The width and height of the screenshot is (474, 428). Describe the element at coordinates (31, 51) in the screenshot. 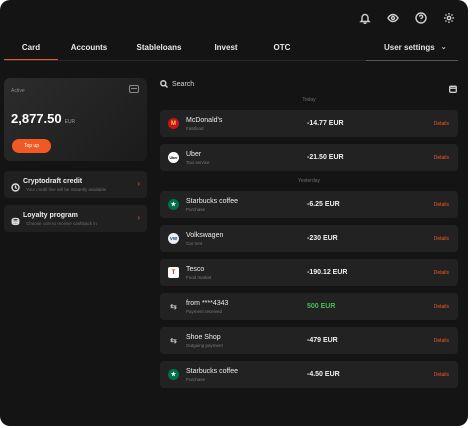

I see `tab-card: Card` at that location.